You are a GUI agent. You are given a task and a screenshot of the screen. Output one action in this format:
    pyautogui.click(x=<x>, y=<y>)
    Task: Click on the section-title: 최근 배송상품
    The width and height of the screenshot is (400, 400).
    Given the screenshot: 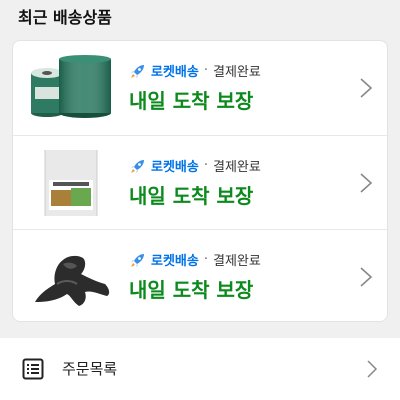 What is the action you would take?
    pyautogui.click(x=65, y=17)
    